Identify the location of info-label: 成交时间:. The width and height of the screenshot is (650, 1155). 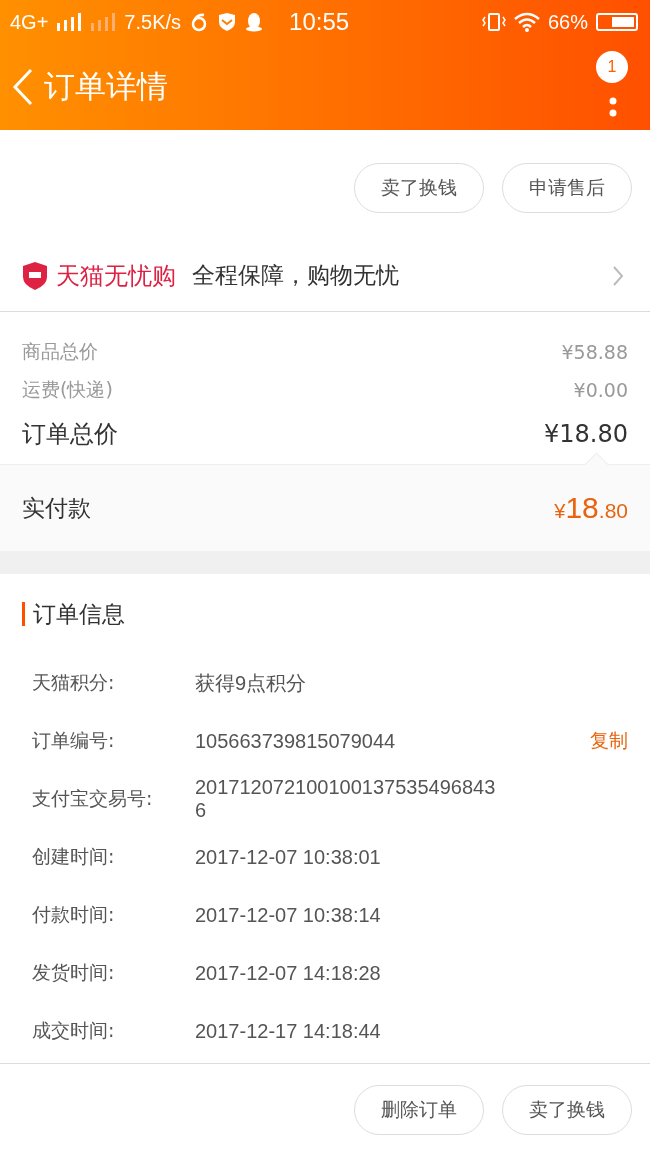
(74, 1030).